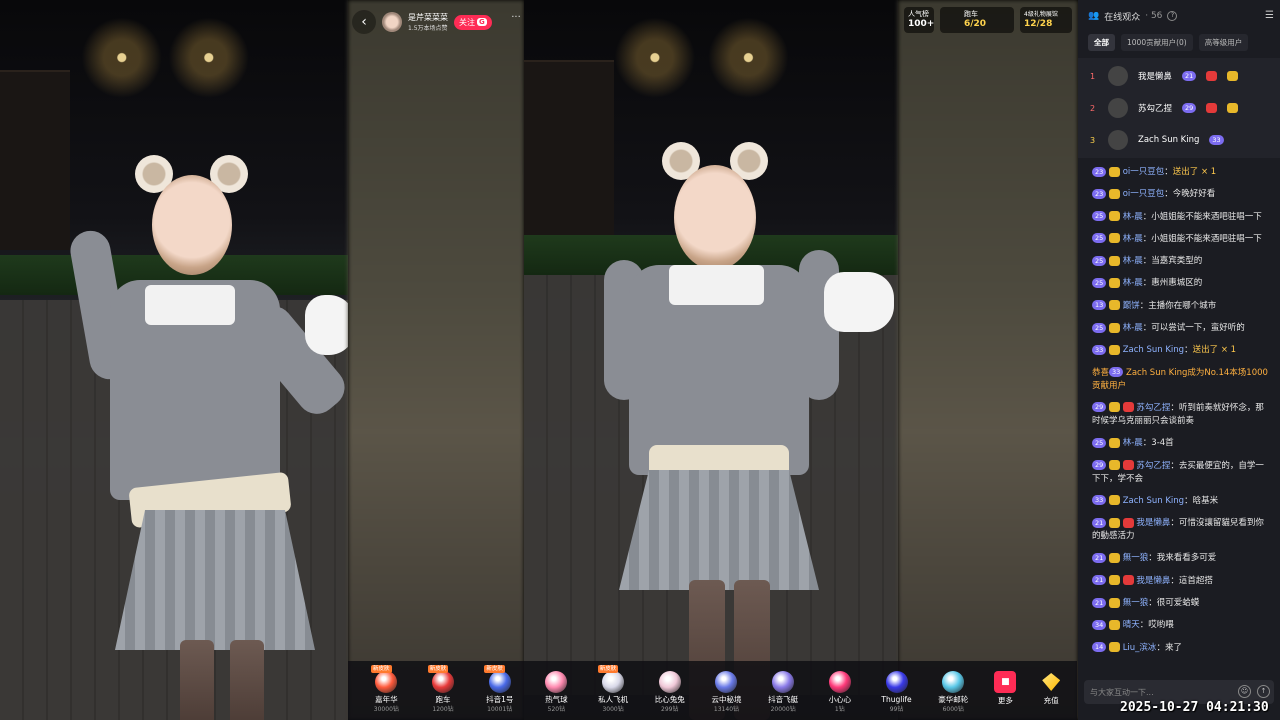 This screenshot has width=1280, height=720. Describe the element at coordinates (669, 699) in the screenshot. I see `gift-name: 比心兔兔` at that location.